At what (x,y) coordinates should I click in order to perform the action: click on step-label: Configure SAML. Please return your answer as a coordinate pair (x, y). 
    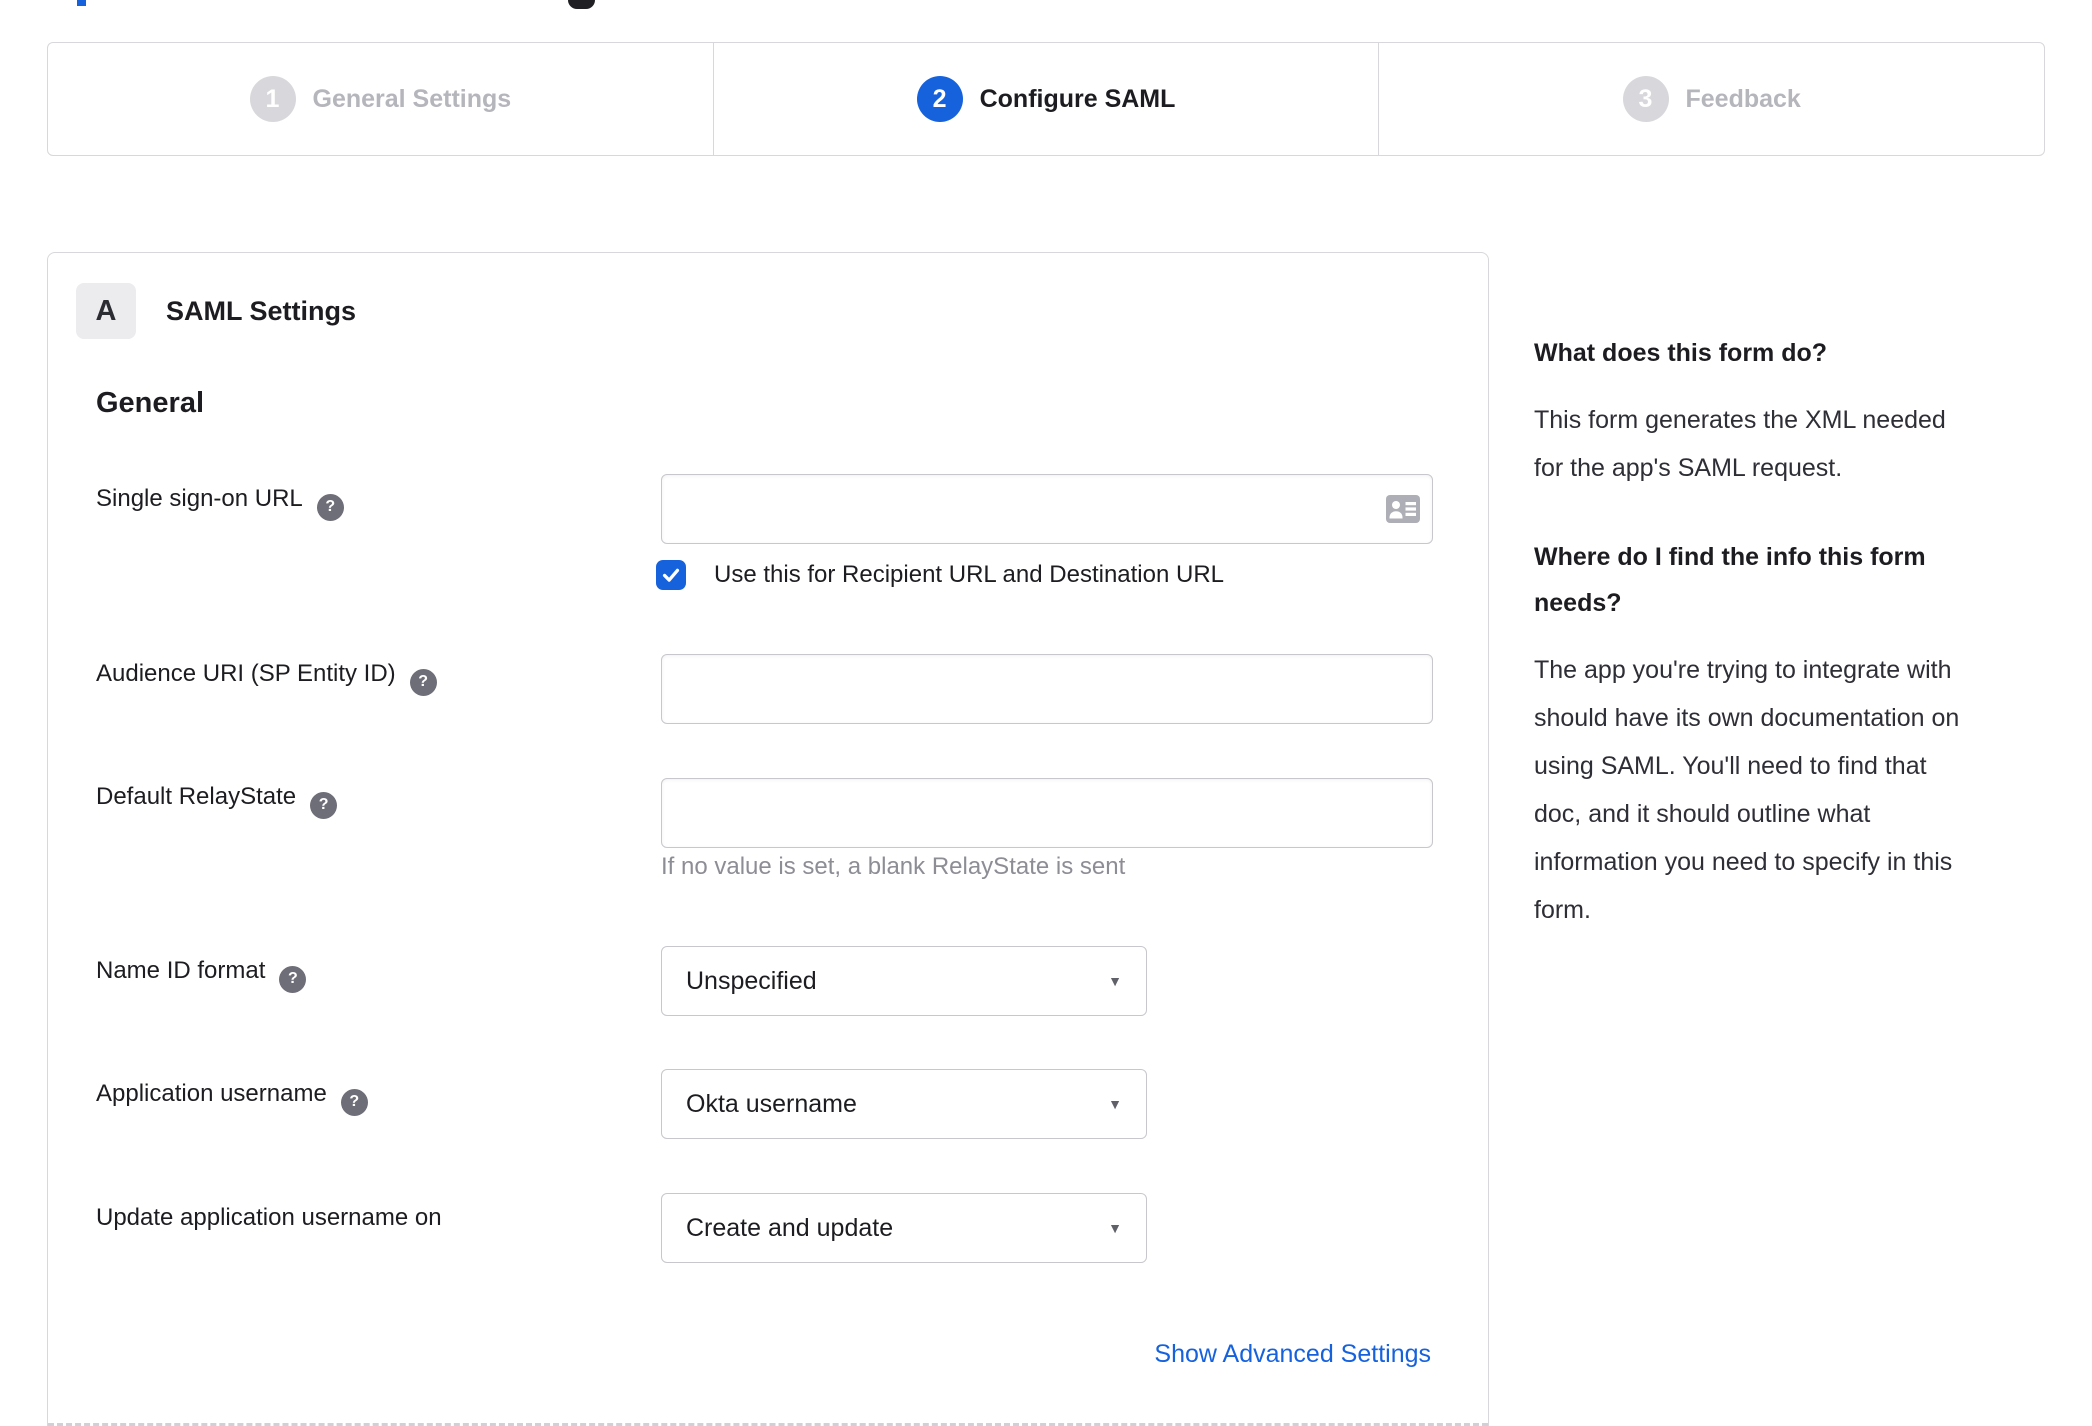
    Looking at the image, I should click on (1077, 98).